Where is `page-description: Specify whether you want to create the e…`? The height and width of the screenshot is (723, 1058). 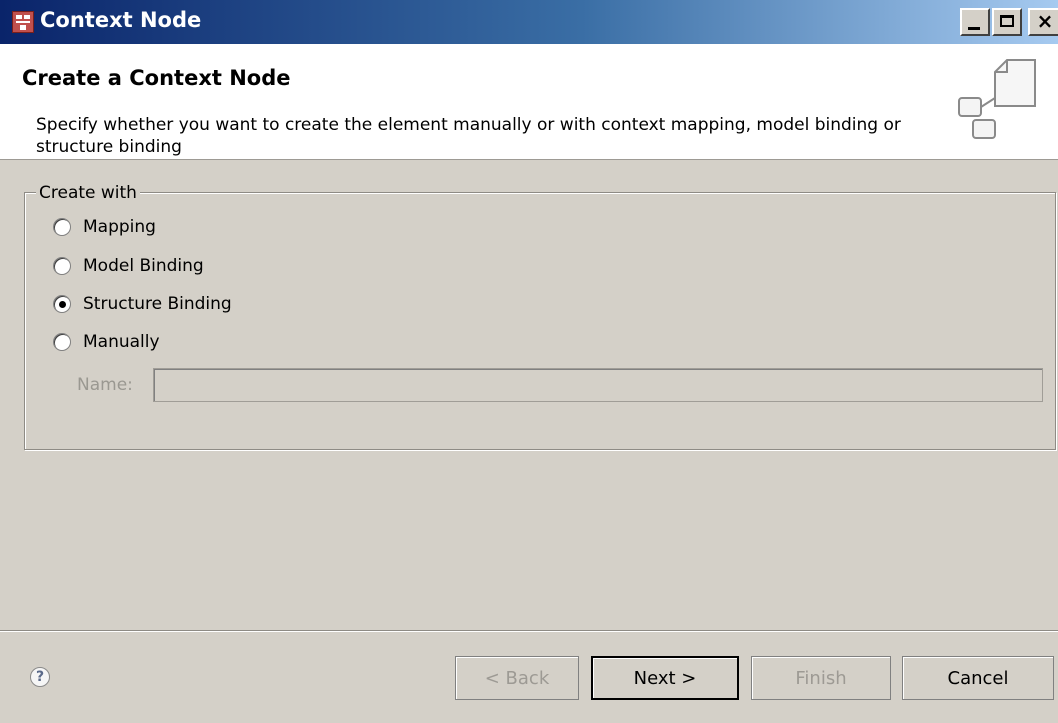 page-description: Specify whether you want to create the e… is located at coordinates (468, 136).